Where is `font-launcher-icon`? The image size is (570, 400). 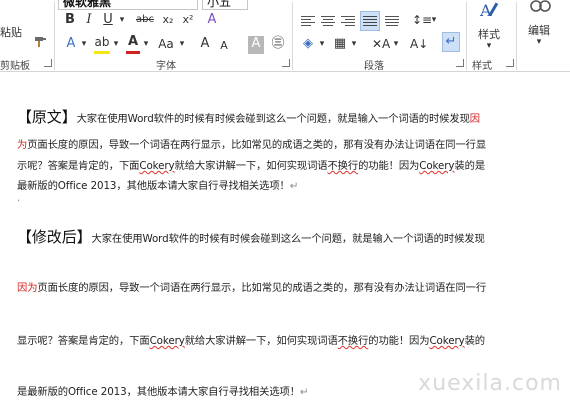
font-launcher-icon is located at coordinates (286, 63).